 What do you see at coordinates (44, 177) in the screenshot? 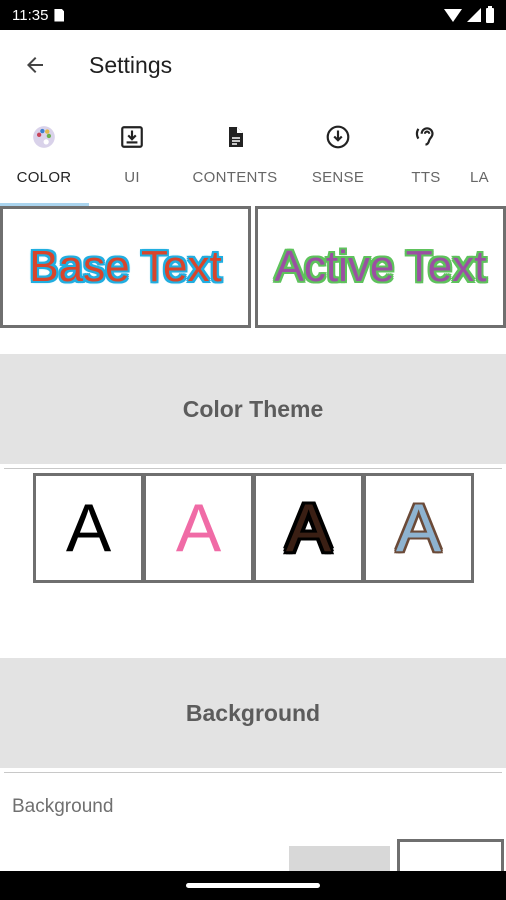
I see `tab-label: COLOR` at bounding box center [44, 177].